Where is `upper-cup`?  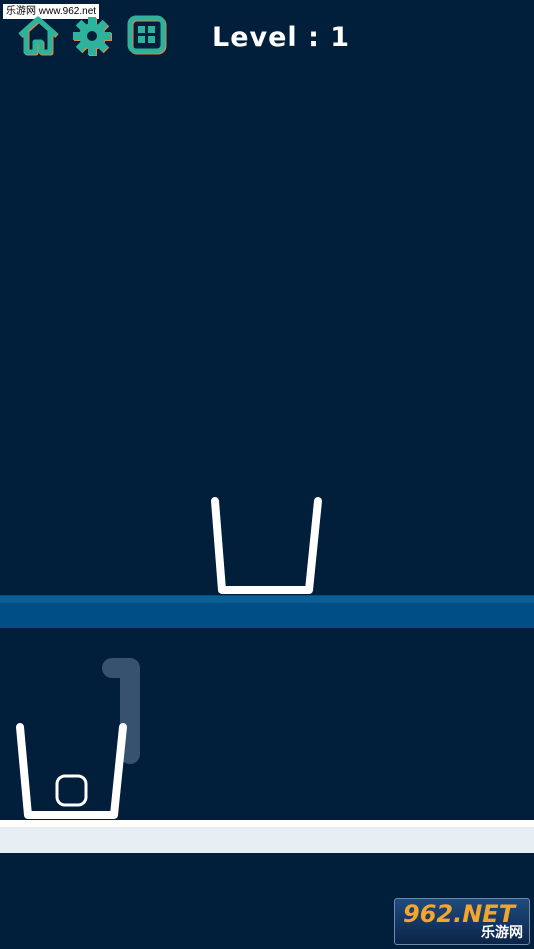 upper-cup is located at coordinates (266, 545).